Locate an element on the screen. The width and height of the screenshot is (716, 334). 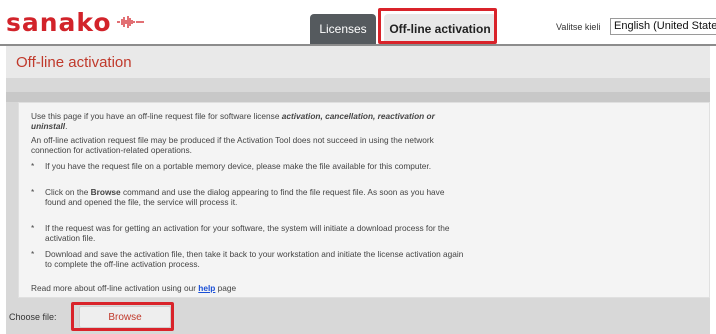
browse-keyword: Browse is located at coordinates (105, 192).